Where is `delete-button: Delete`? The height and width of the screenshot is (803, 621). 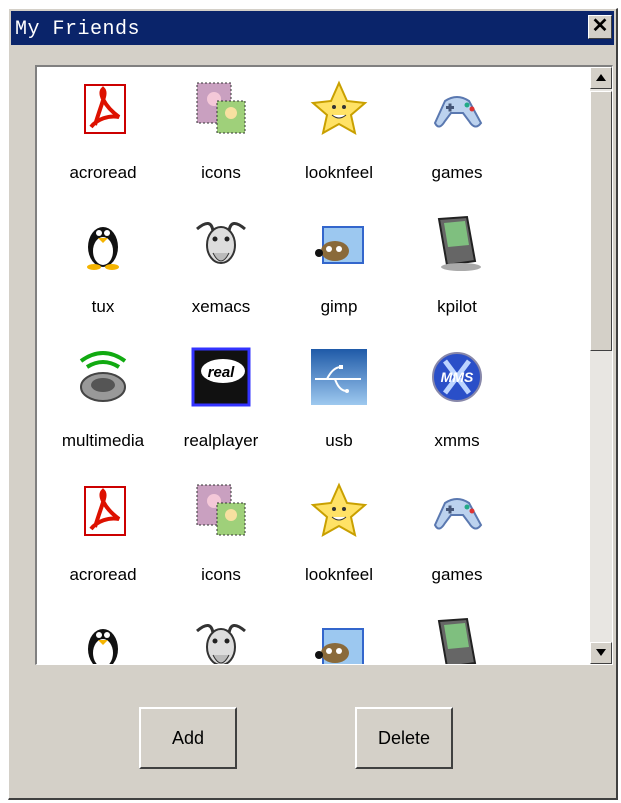 delete-button: Delete is located at coordinates (404, 738).